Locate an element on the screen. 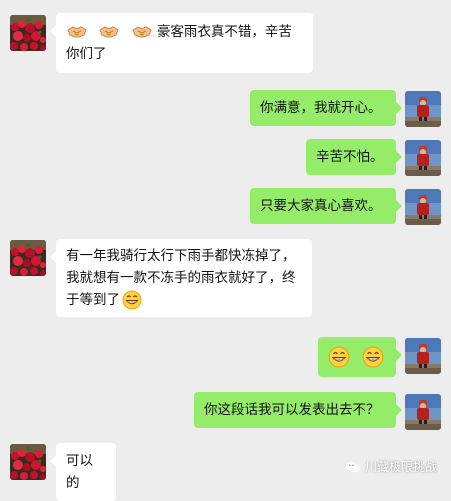  message-text: 你这段话我可以发表出去不？ is located at coordinates (292, 410).